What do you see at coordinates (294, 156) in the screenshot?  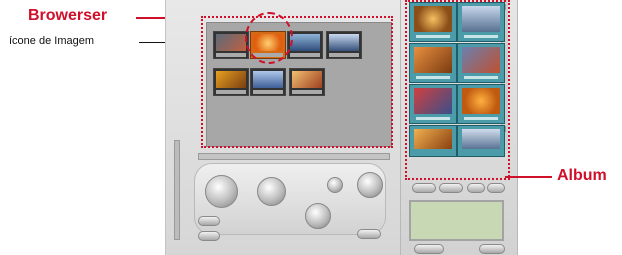 I see `progress-track` at bounding box center [294, 156].